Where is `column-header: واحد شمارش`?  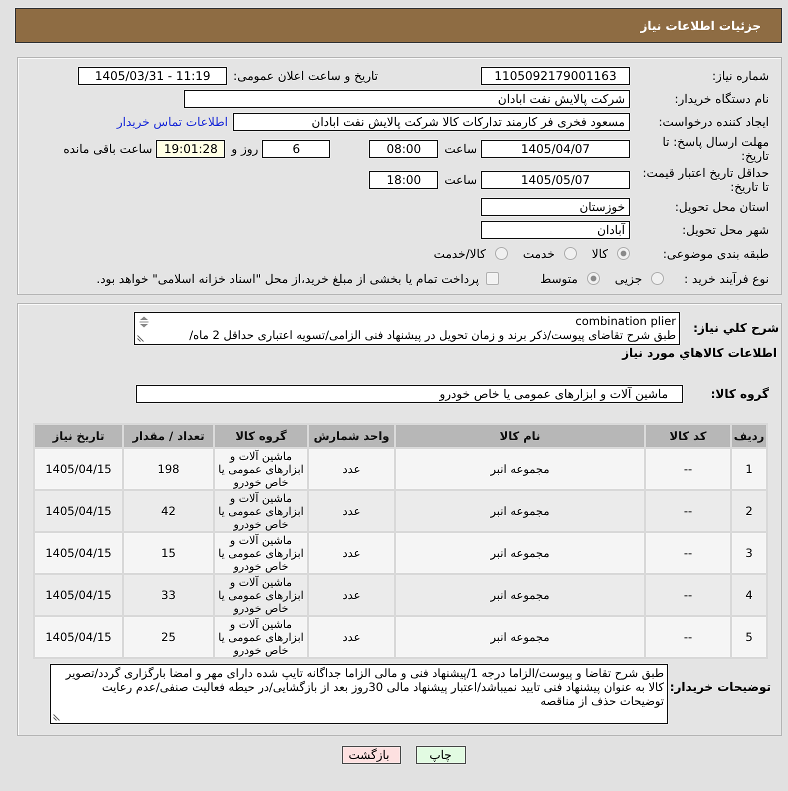 column-header: واحد شمارش is located at coordinates (351, 436).